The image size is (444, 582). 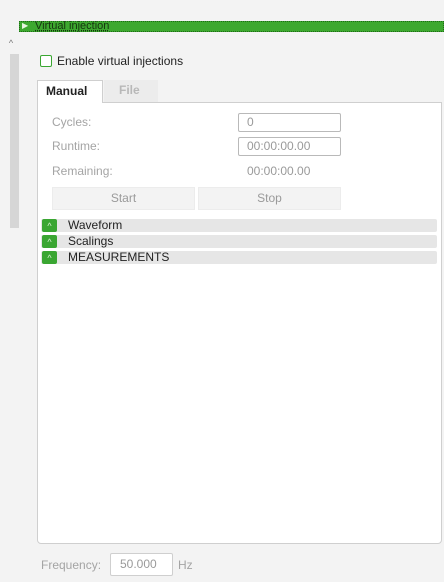 I want to click on section-label: MEASUREMENTS, so click(x=119, y=257).